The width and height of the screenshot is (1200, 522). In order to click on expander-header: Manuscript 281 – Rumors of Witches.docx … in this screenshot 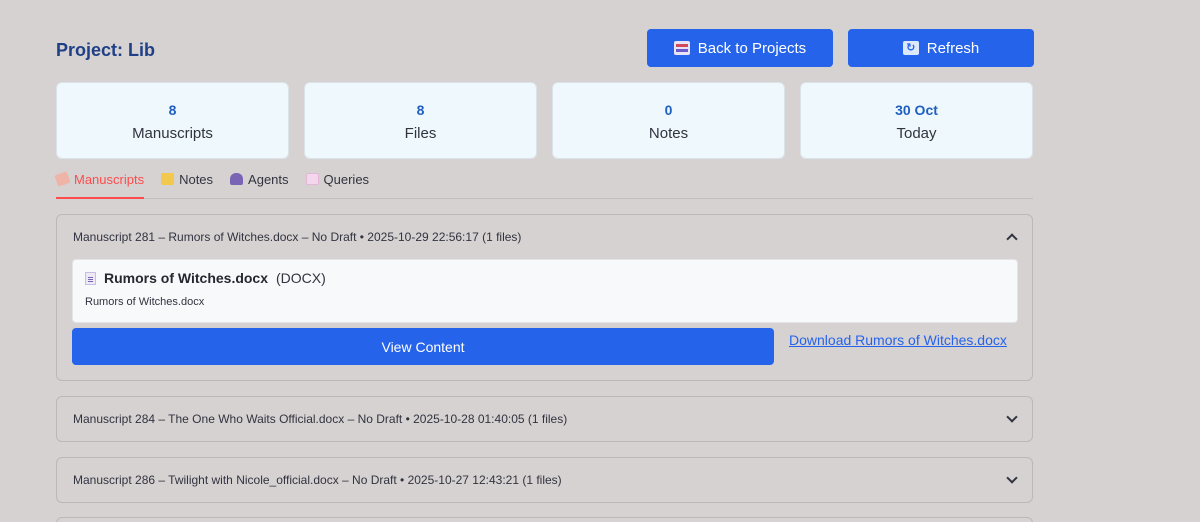, I will do `click(544, 237)`.